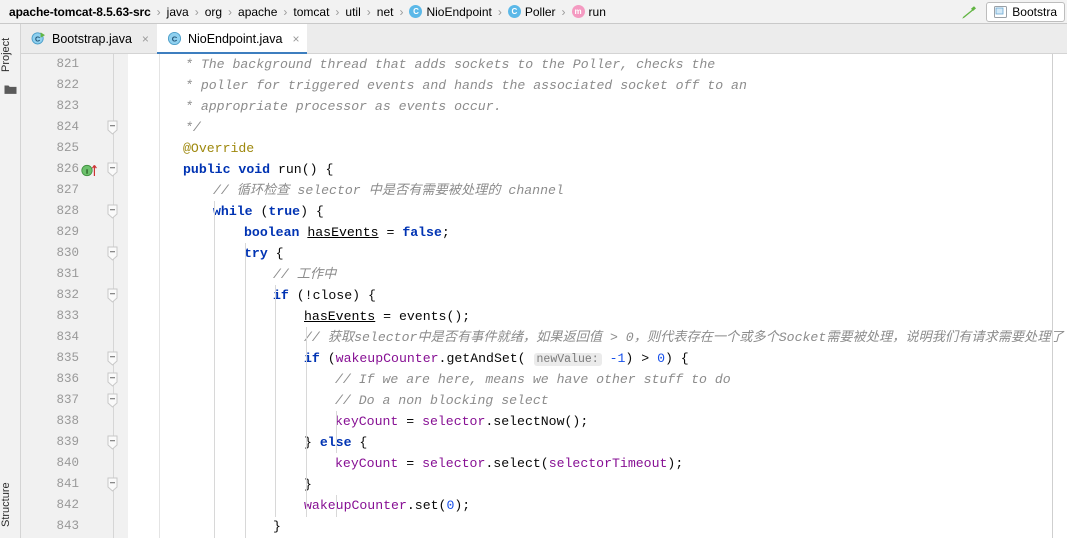 This screenshot has height=538, width=1067. What do you see at coordinates (175, 296) in the screenshot?
I see `editor-annotation-gutter` at bounding box center [175, 296].